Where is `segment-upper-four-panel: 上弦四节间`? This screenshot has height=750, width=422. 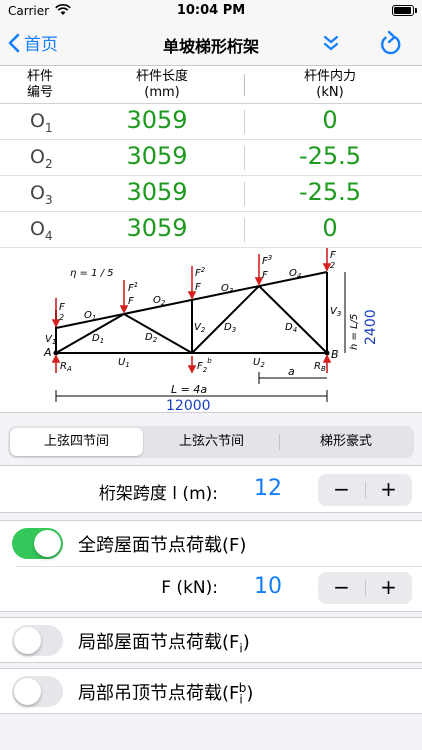 segment-upper-four-panel: 上弦四节间 is located at coordinates (76, 442).